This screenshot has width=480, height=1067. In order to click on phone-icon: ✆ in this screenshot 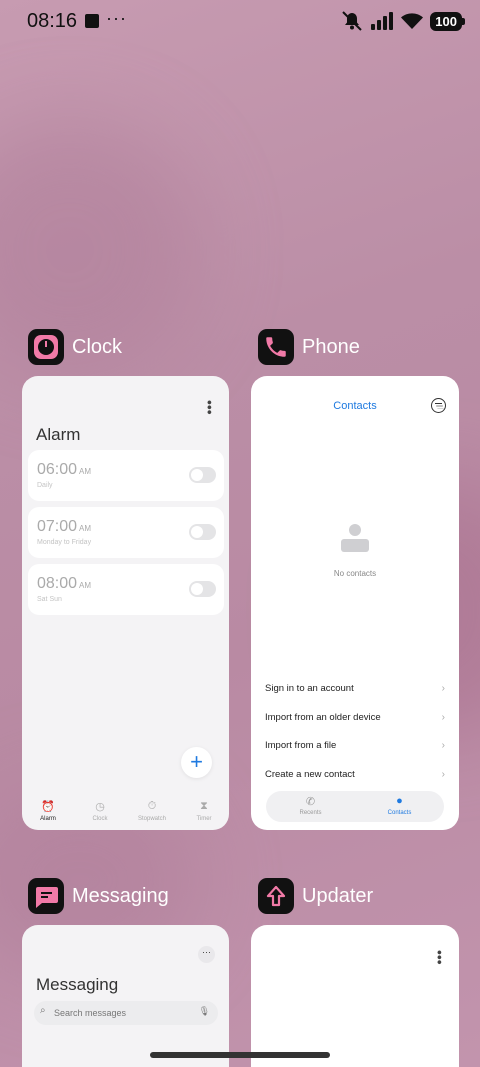, I will do `click(310, 802)`.